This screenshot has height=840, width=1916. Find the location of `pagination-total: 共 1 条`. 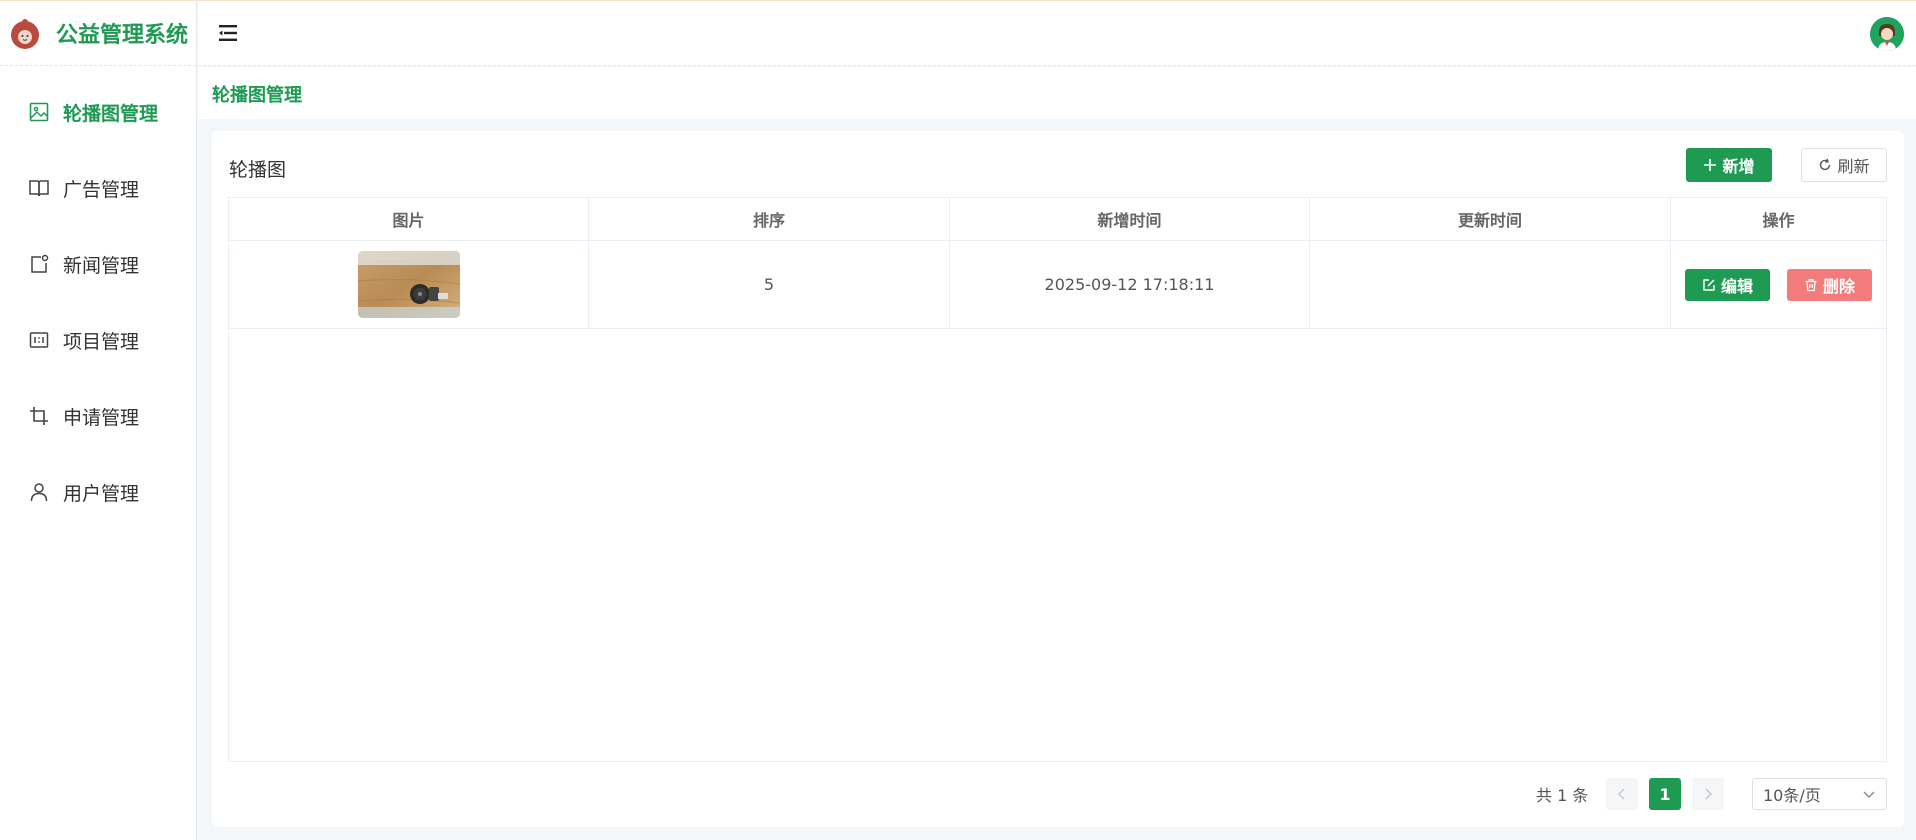

pagination-total: 共 1 条 is located at coordinates (1562, 795).